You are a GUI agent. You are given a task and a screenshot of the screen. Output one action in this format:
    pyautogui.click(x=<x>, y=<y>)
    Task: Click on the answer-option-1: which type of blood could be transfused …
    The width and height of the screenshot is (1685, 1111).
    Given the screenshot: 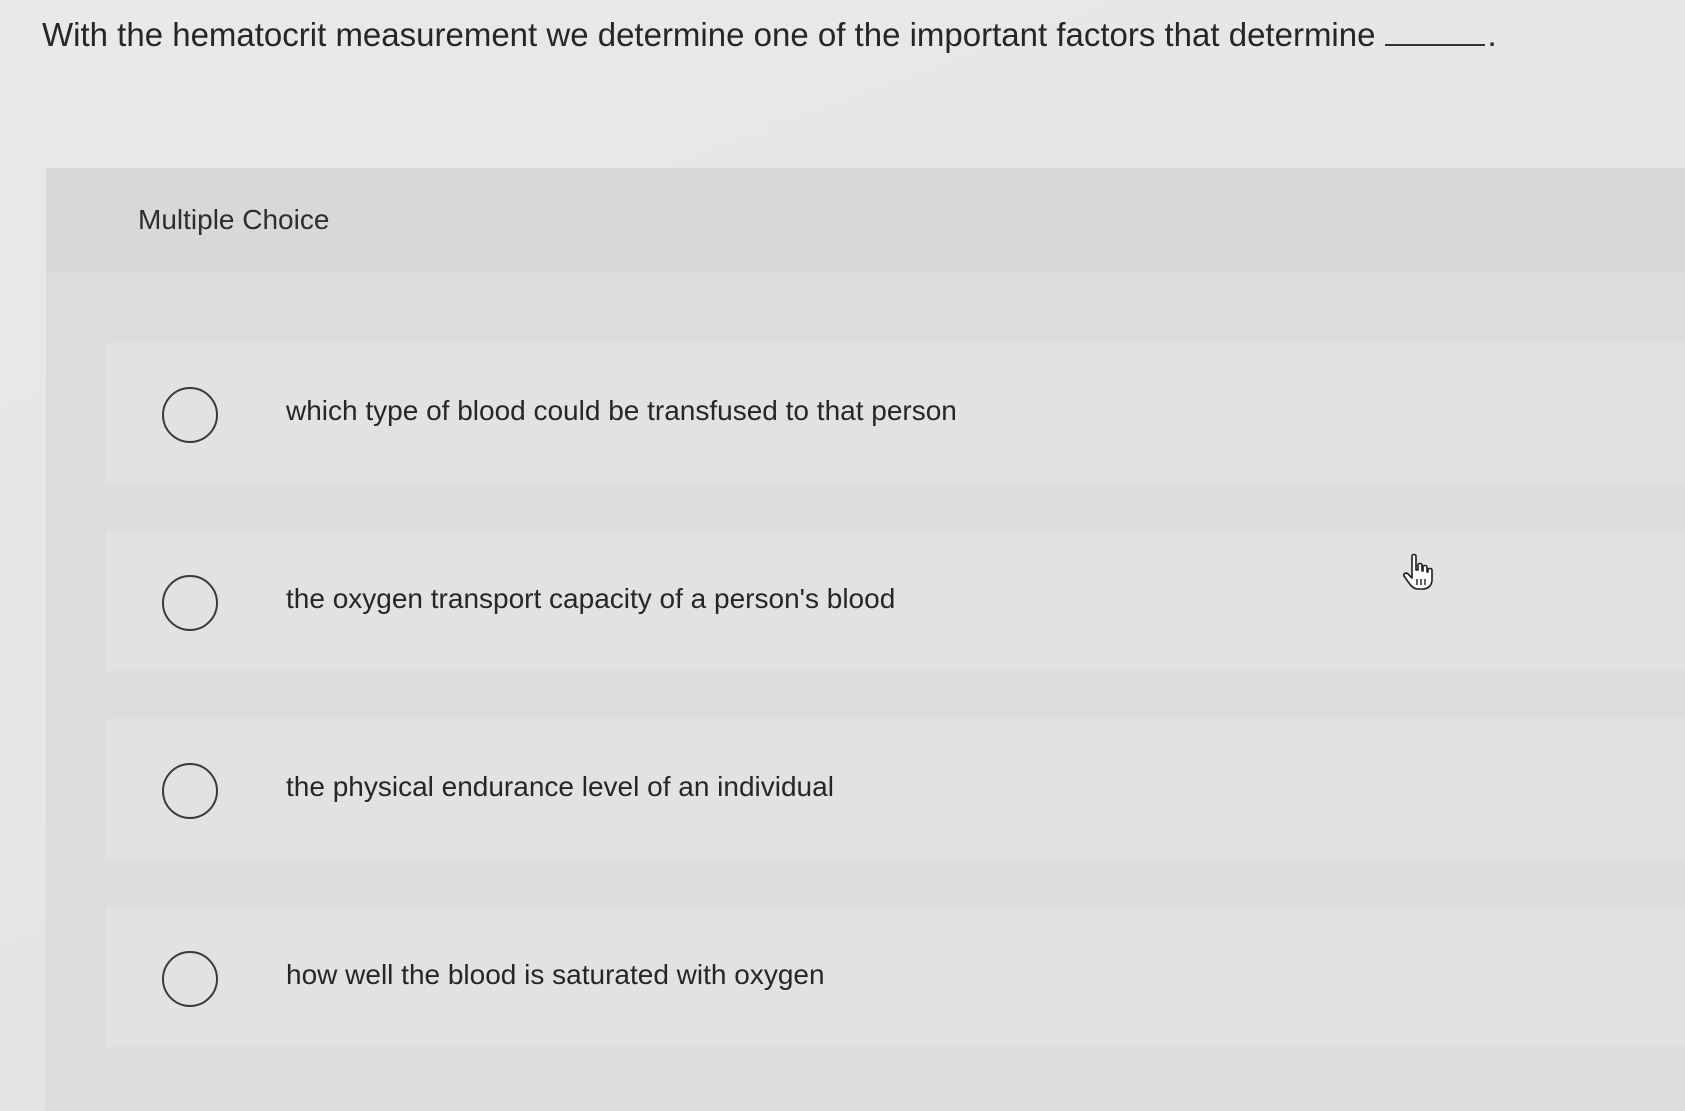 What is the action you would take?
    pyautogui.click(x=895, y=413)
    